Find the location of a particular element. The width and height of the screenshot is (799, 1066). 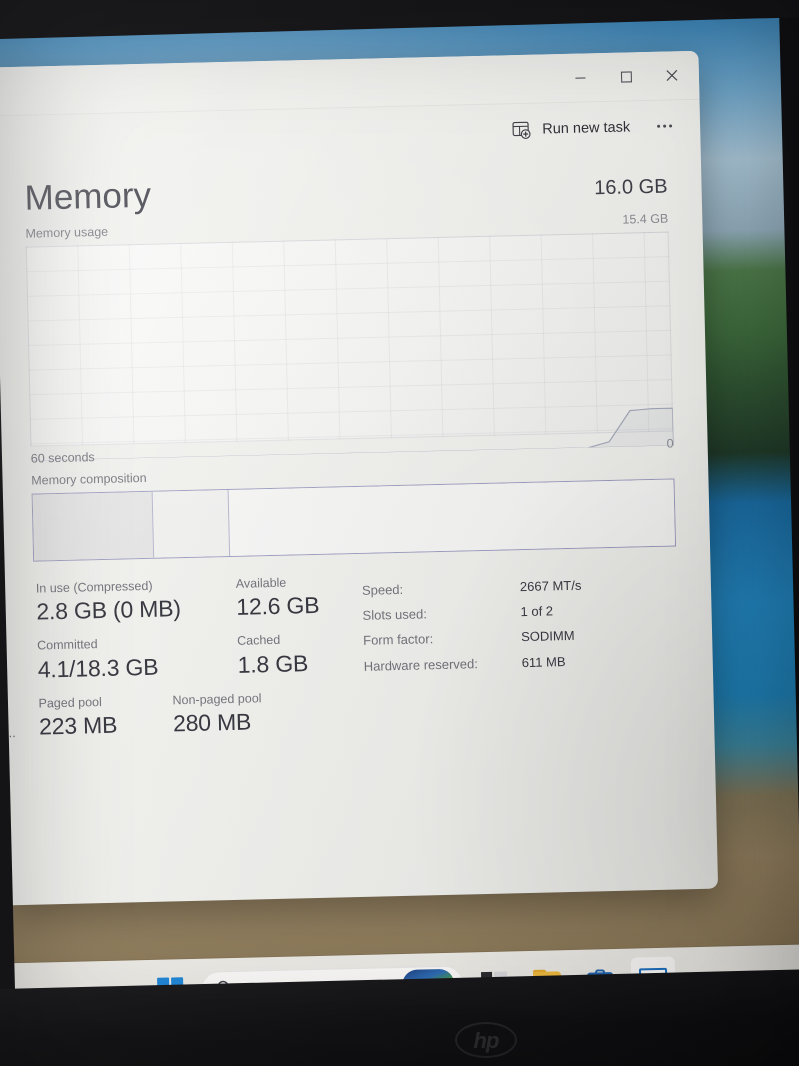

system-info-key: Speed: is located at coordinates (382, 589).